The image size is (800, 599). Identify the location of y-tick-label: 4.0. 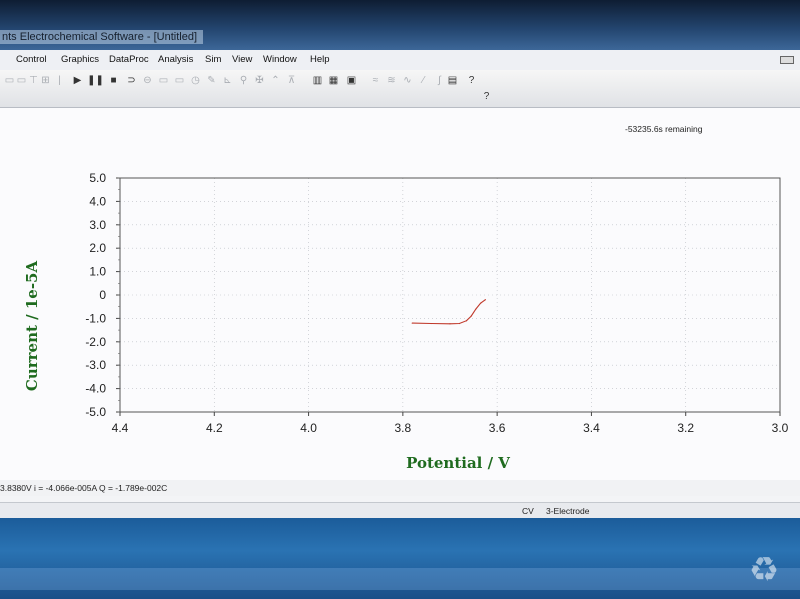
(97, 201).